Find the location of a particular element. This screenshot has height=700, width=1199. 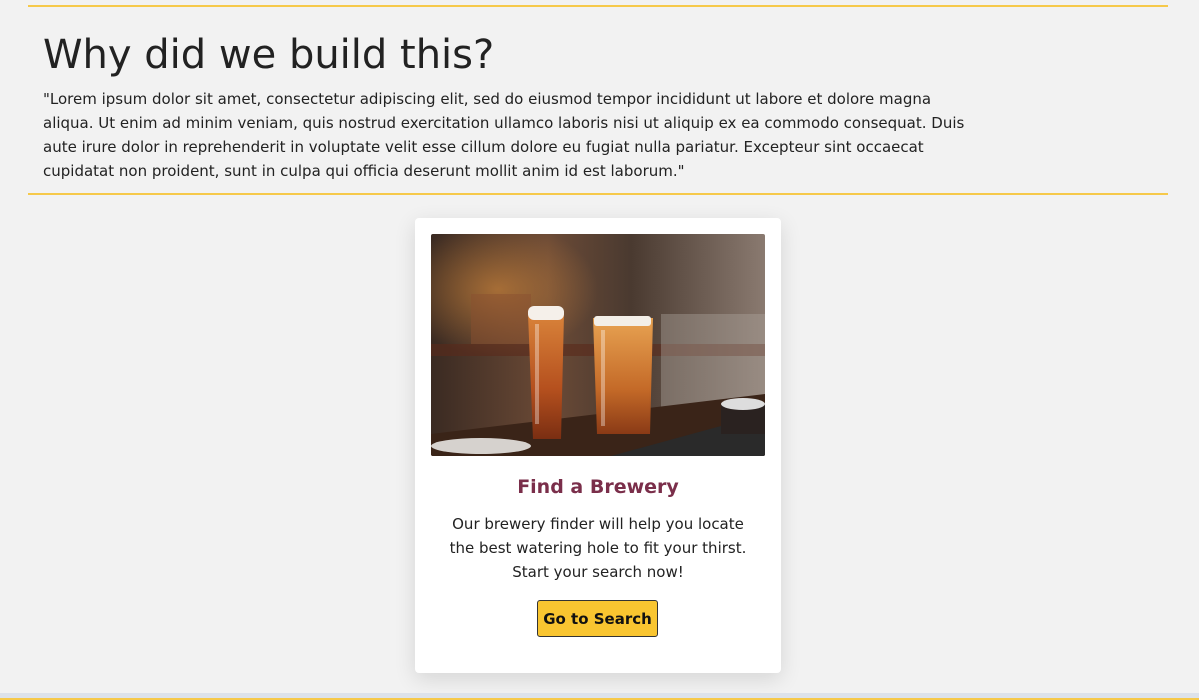

go-to-search-button: Go to Search is located at coordinates (597, 618).